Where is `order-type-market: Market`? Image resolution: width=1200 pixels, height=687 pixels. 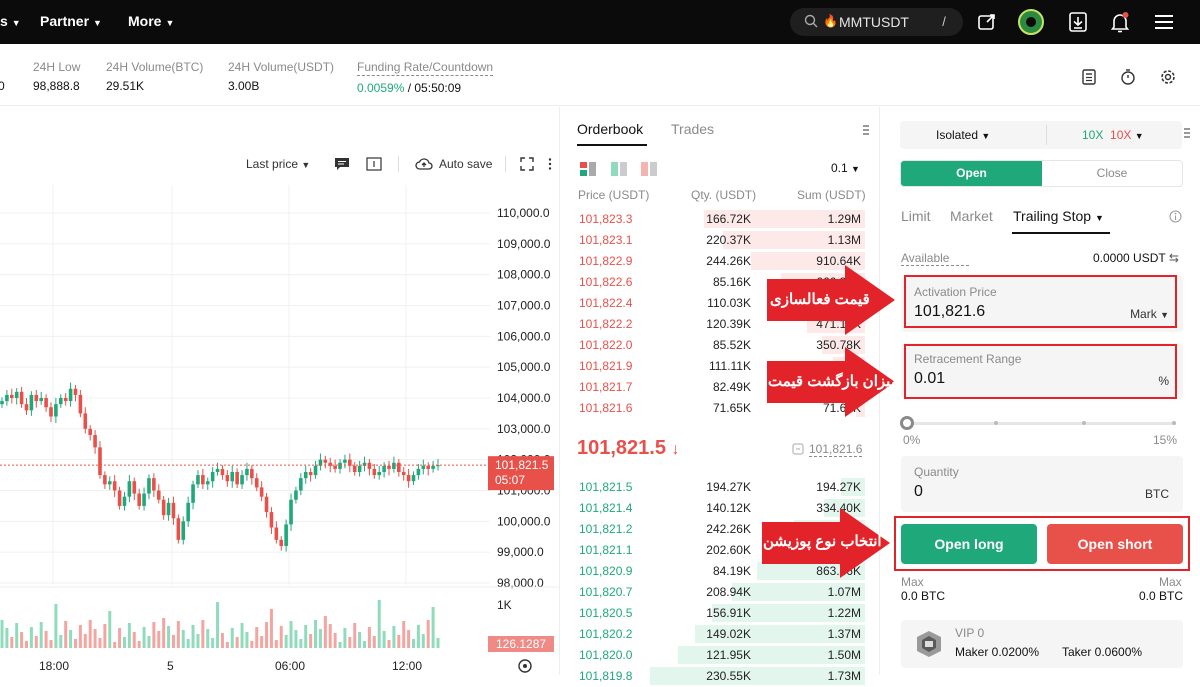 order-type-market: Market is located at coordinates (971, 216).